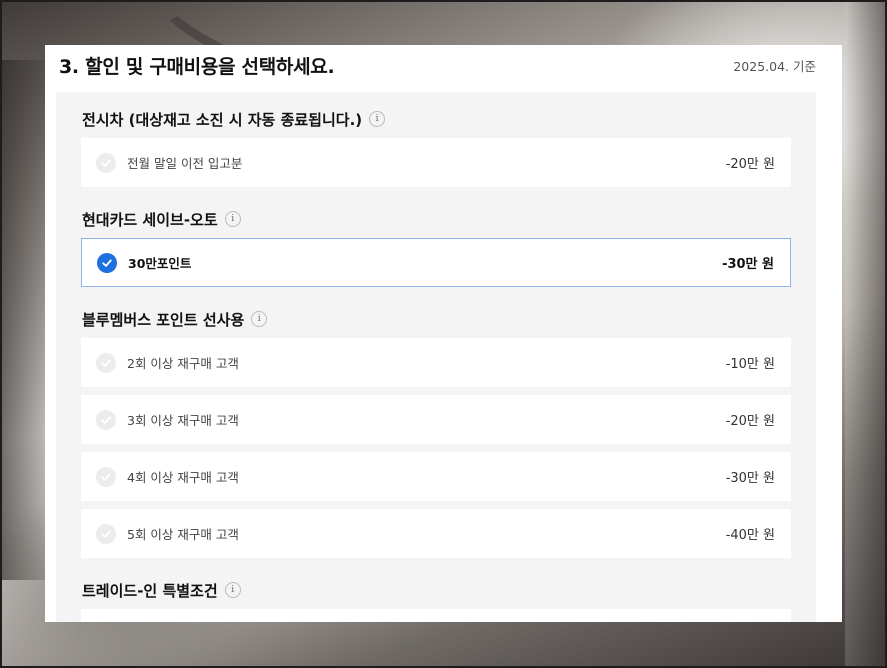  I want to click on option-label: 2회 이상 재구매 고객, so click(183, 363).